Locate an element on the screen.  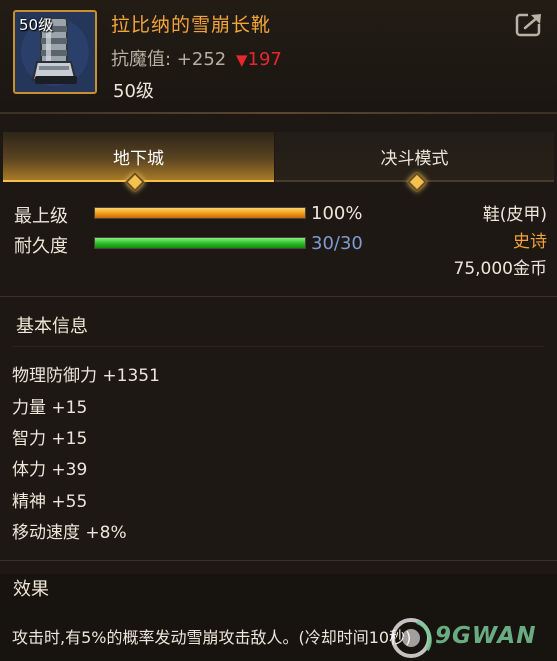
tab-dungeon: 地下城 is located at coordinates (138, 157).